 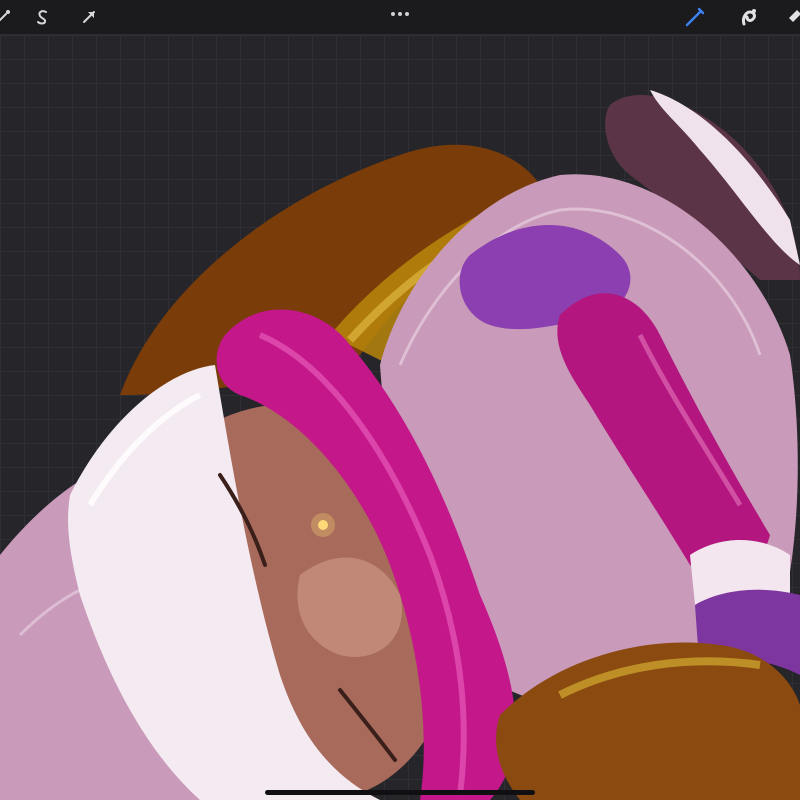 I want to click on smudge-icon, so click(x=749, y=17).